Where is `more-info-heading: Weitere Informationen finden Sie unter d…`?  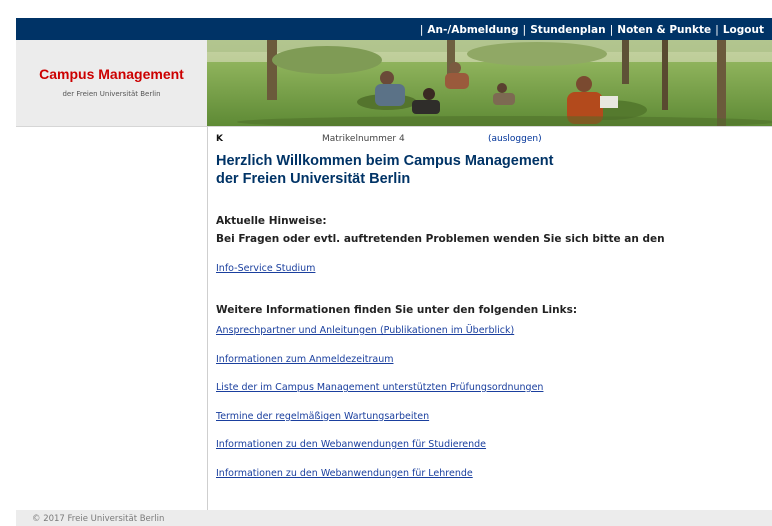
more-info-heading: Weitere Informationen finden Sie unter d… is located at coordinates (397, 310).